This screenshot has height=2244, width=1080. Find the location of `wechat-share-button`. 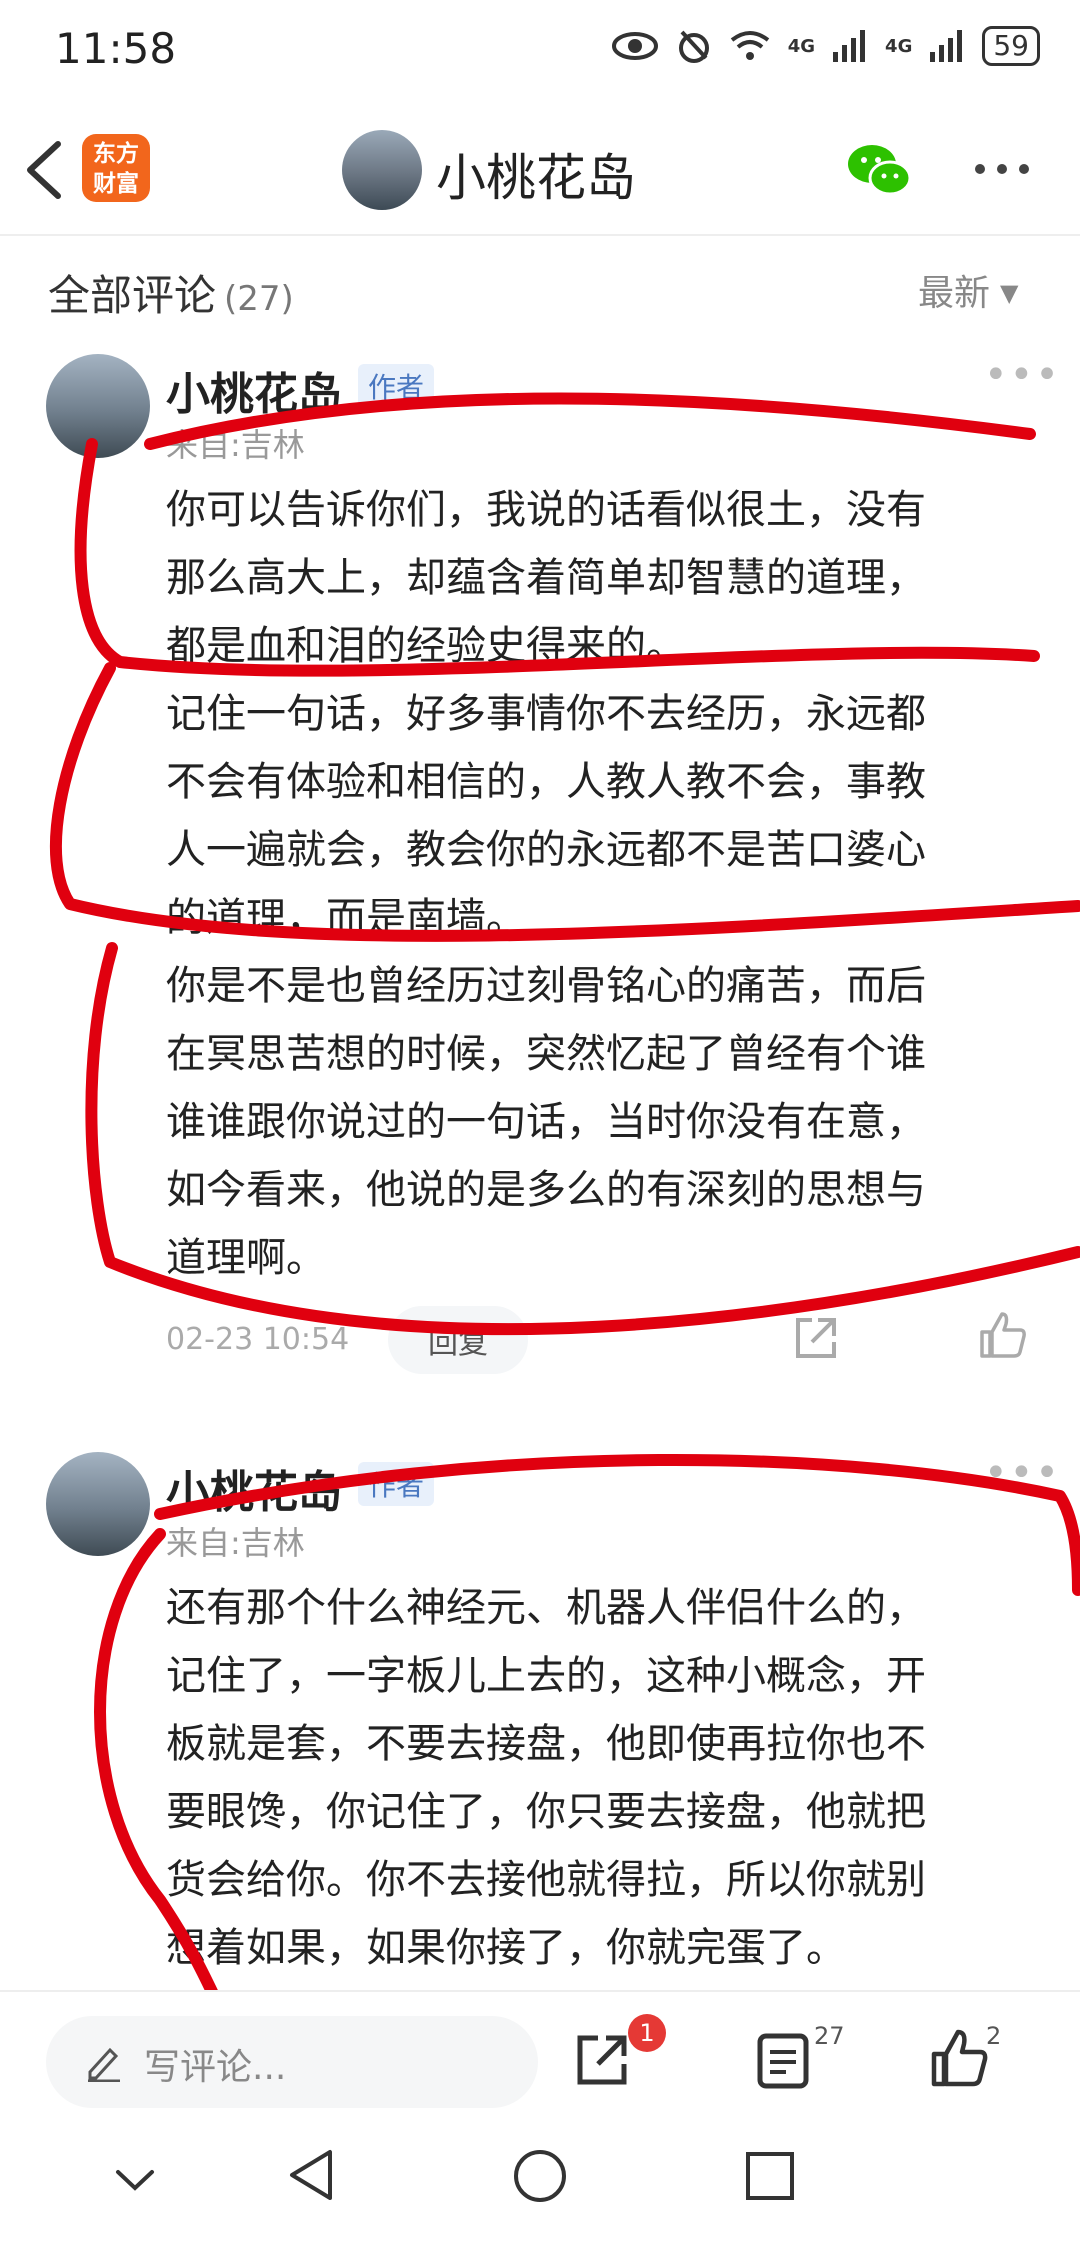

wechat-share-button is located at coordinates (879, 170).